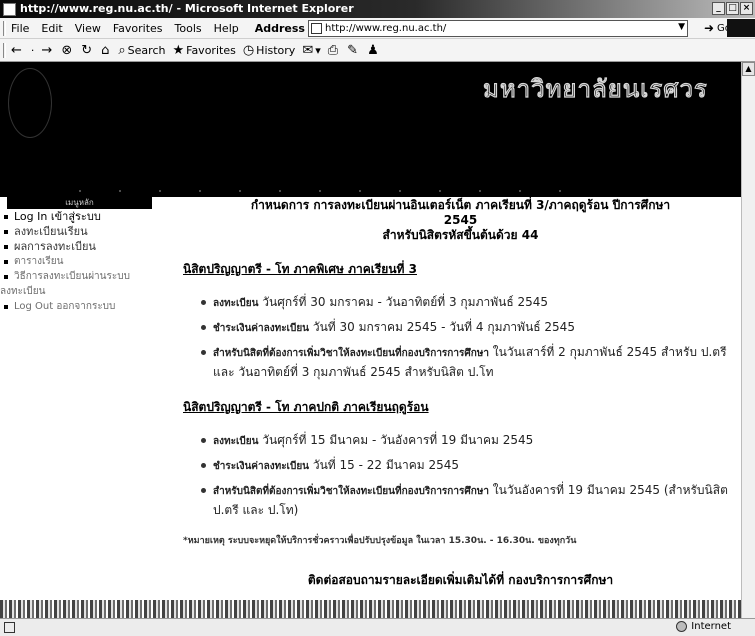 The width and height of the screenshot is (755, 636). Describe the element at coordinates (188, 28) in the screenshot. I see `menu-tools: Tools` at that location.